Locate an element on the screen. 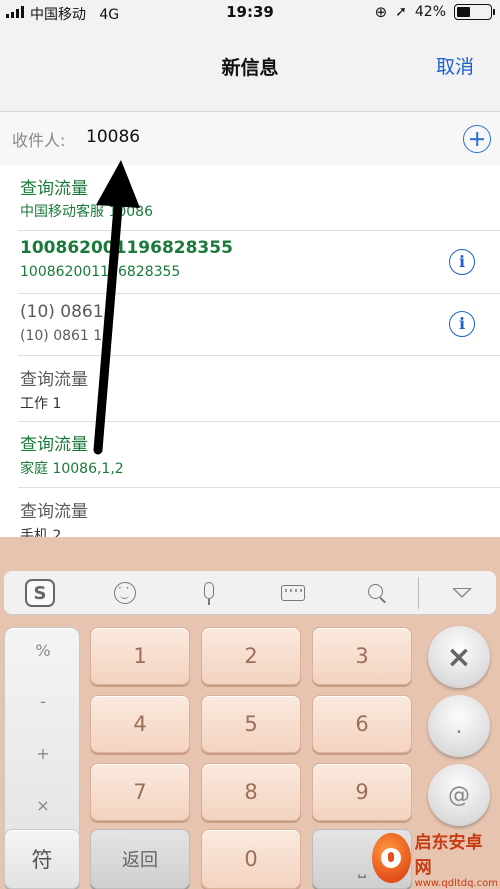  delete-key: × is located at coordinates (459, 657).